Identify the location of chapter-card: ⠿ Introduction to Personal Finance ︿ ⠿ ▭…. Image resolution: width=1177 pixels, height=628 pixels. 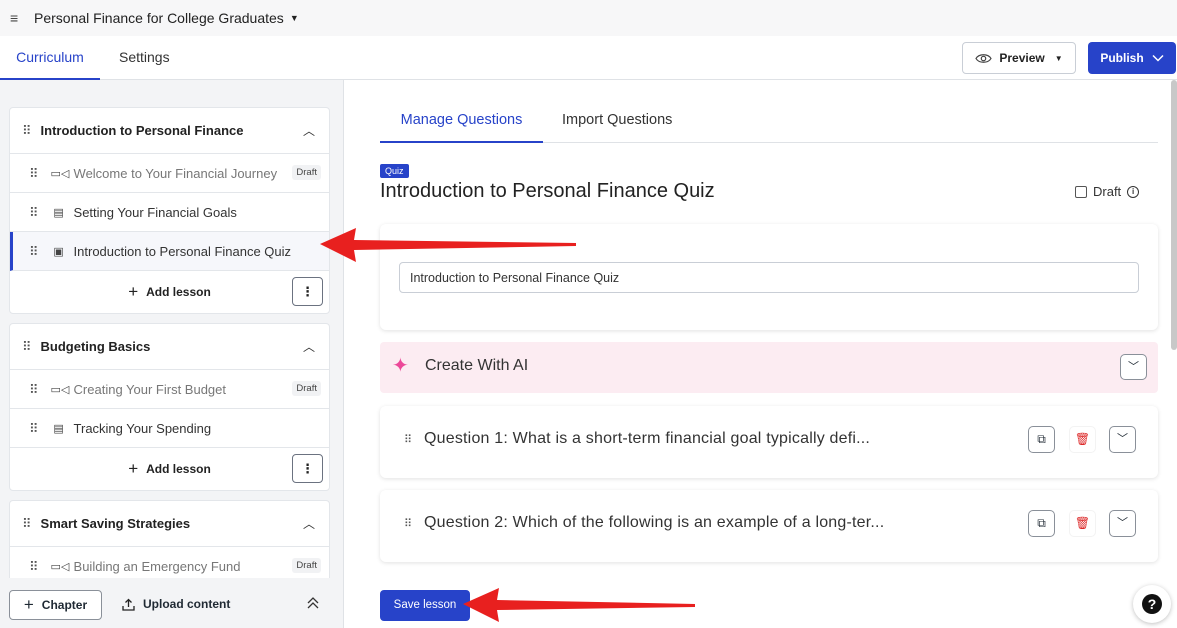
(169, 210).